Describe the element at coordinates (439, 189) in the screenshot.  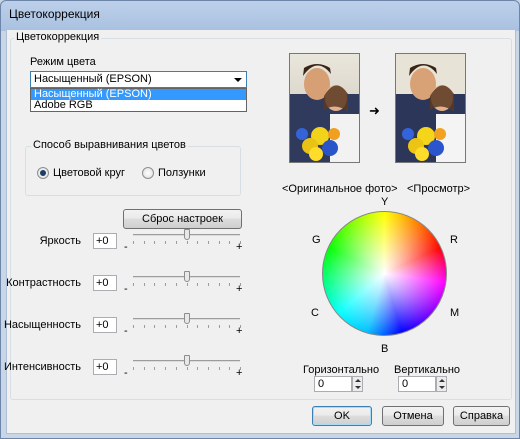
I see `preview-photo-label: <Просмотр>` at that location.